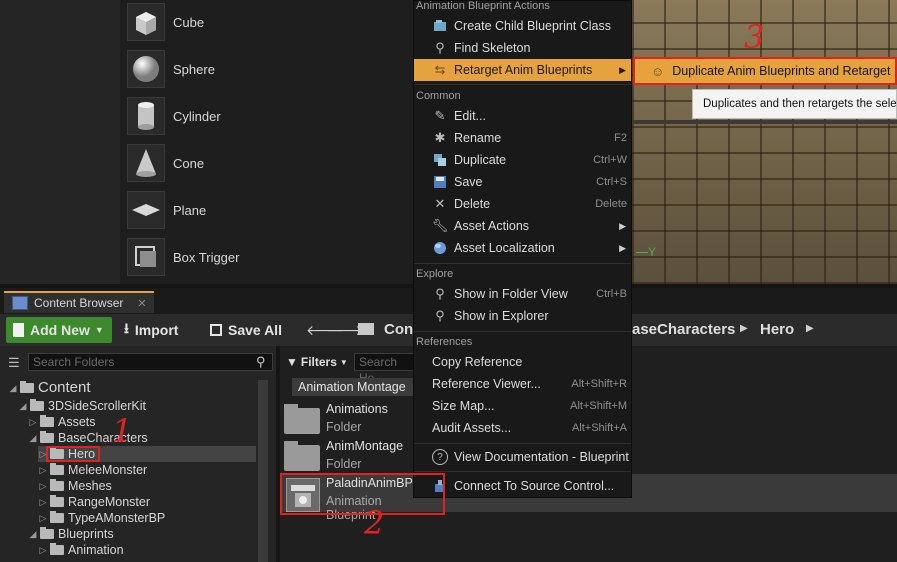 This screenshot has width=897, height=562. I want to click on menu-item-label: Create Child Blueprint Class, so click(533, 26).